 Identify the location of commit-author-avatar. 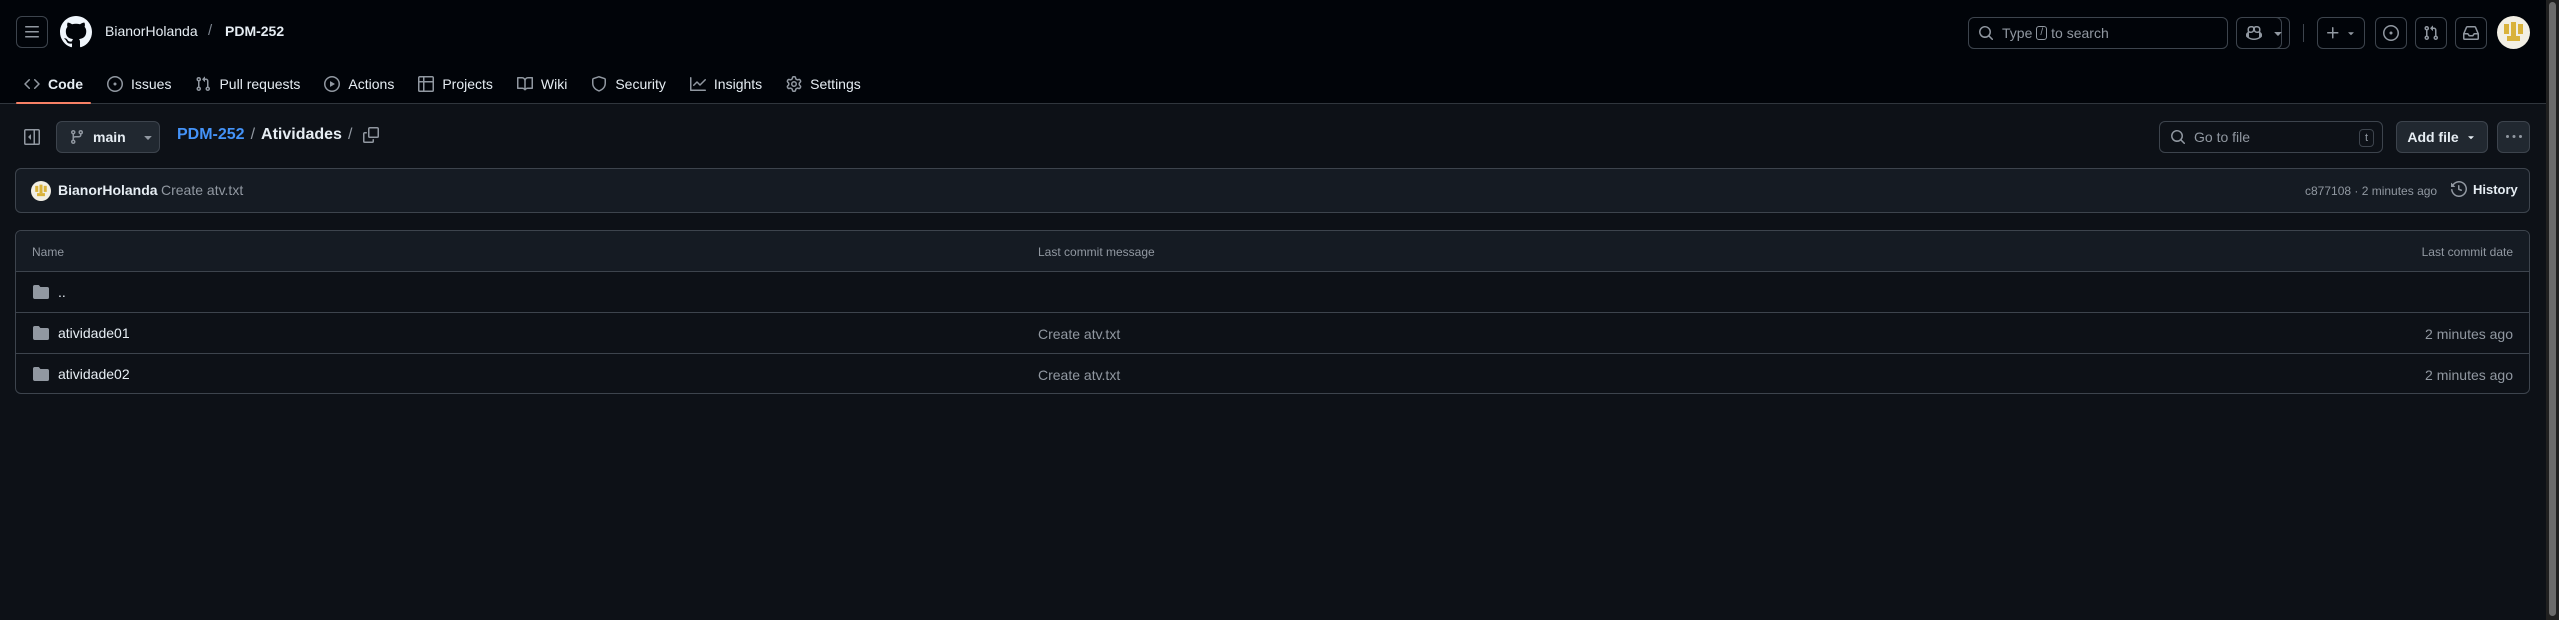
(41, 191).